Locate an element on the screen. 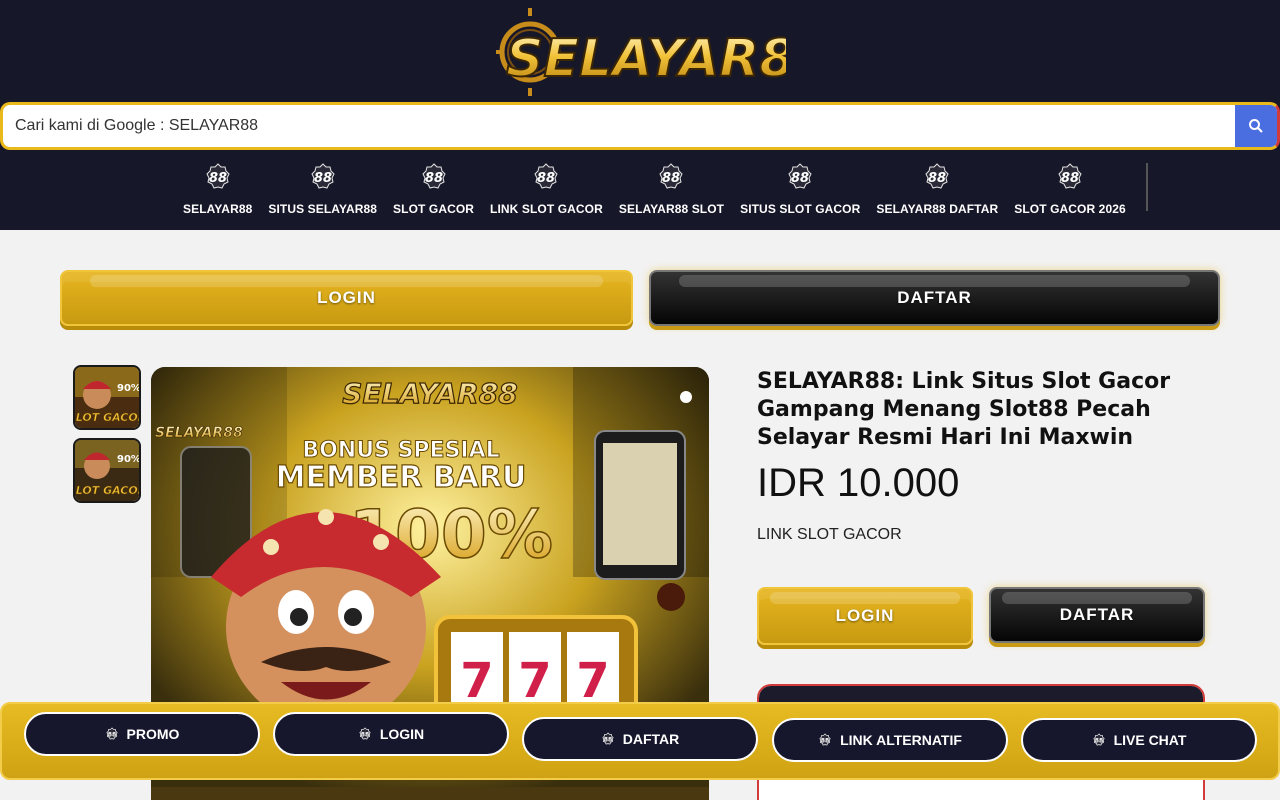 The height and width of the screenshot is (800, 1280). daftar-label: DAFTAR is located at coordinates (934, 297).